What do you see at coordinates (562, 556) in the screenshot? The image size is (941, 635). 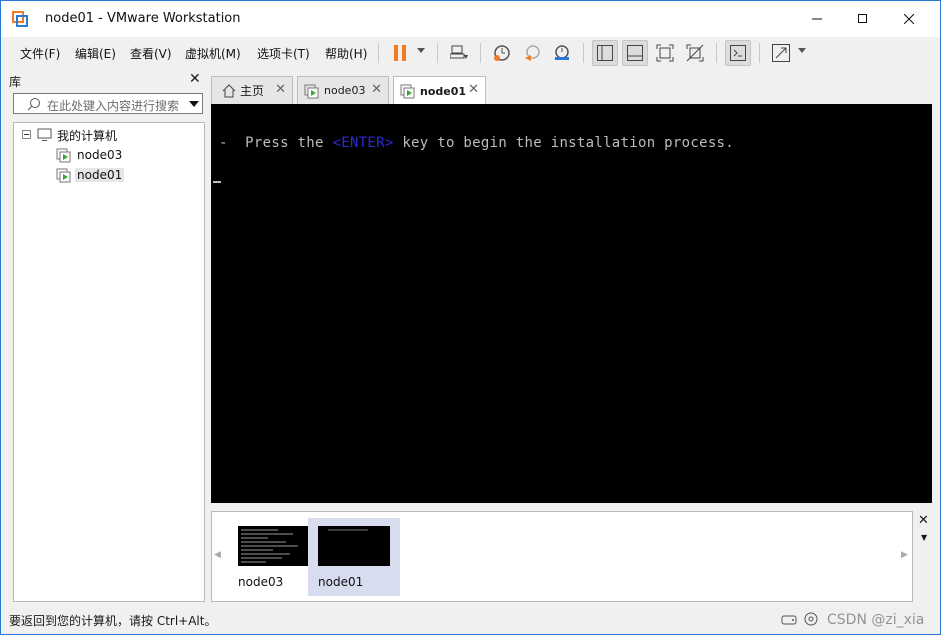 I see `thumbnail-bar: ◀ node03 node01 ▶` at bounding box center [562, 556].